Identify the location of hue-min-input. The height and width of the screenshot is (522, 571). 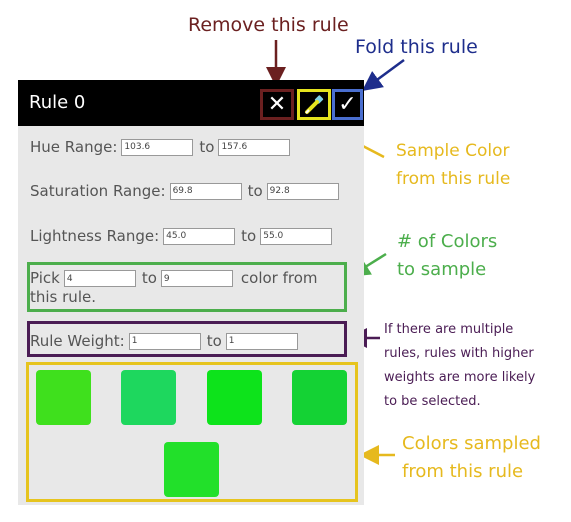
(157, 147).